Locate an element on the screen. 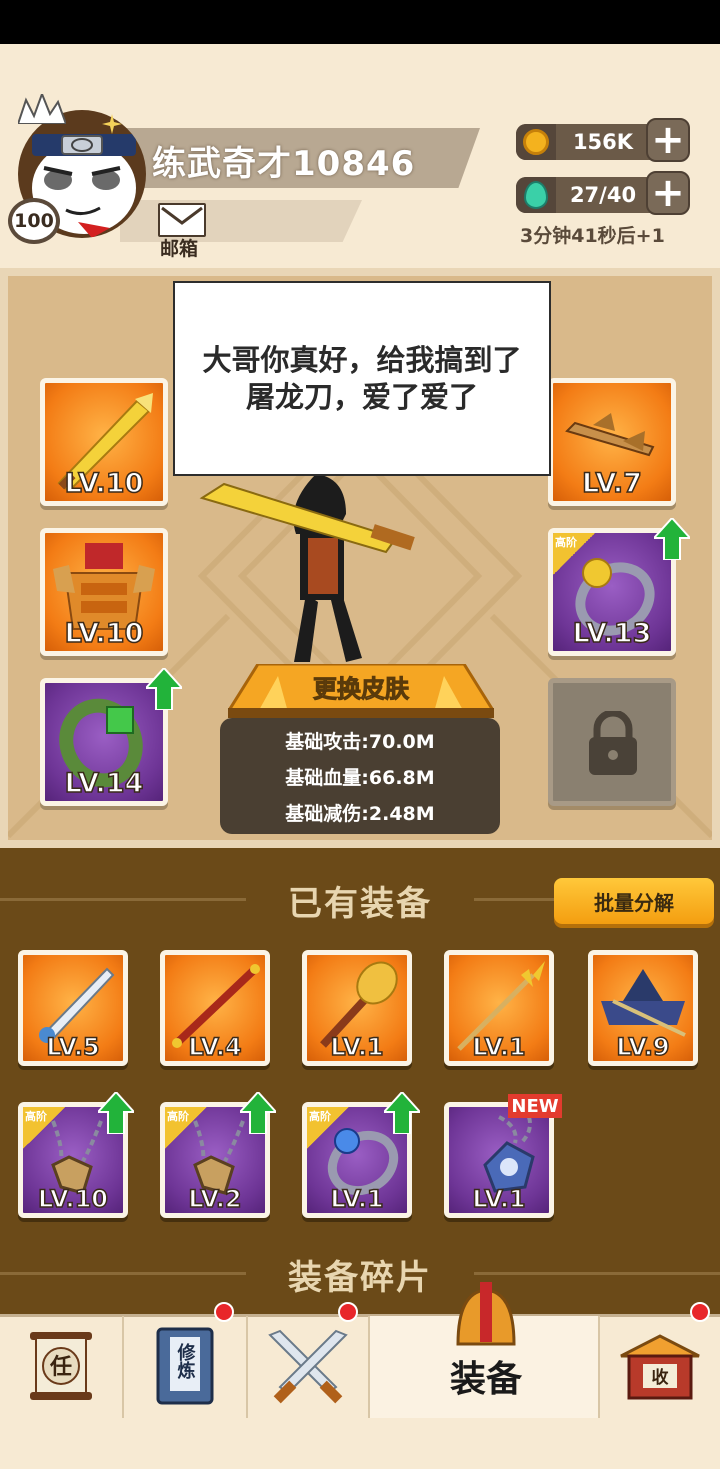 Image resolution: width=720 pixels, height=1469 pixels. spiky-hair-icon is located at coordinates (42, 109).